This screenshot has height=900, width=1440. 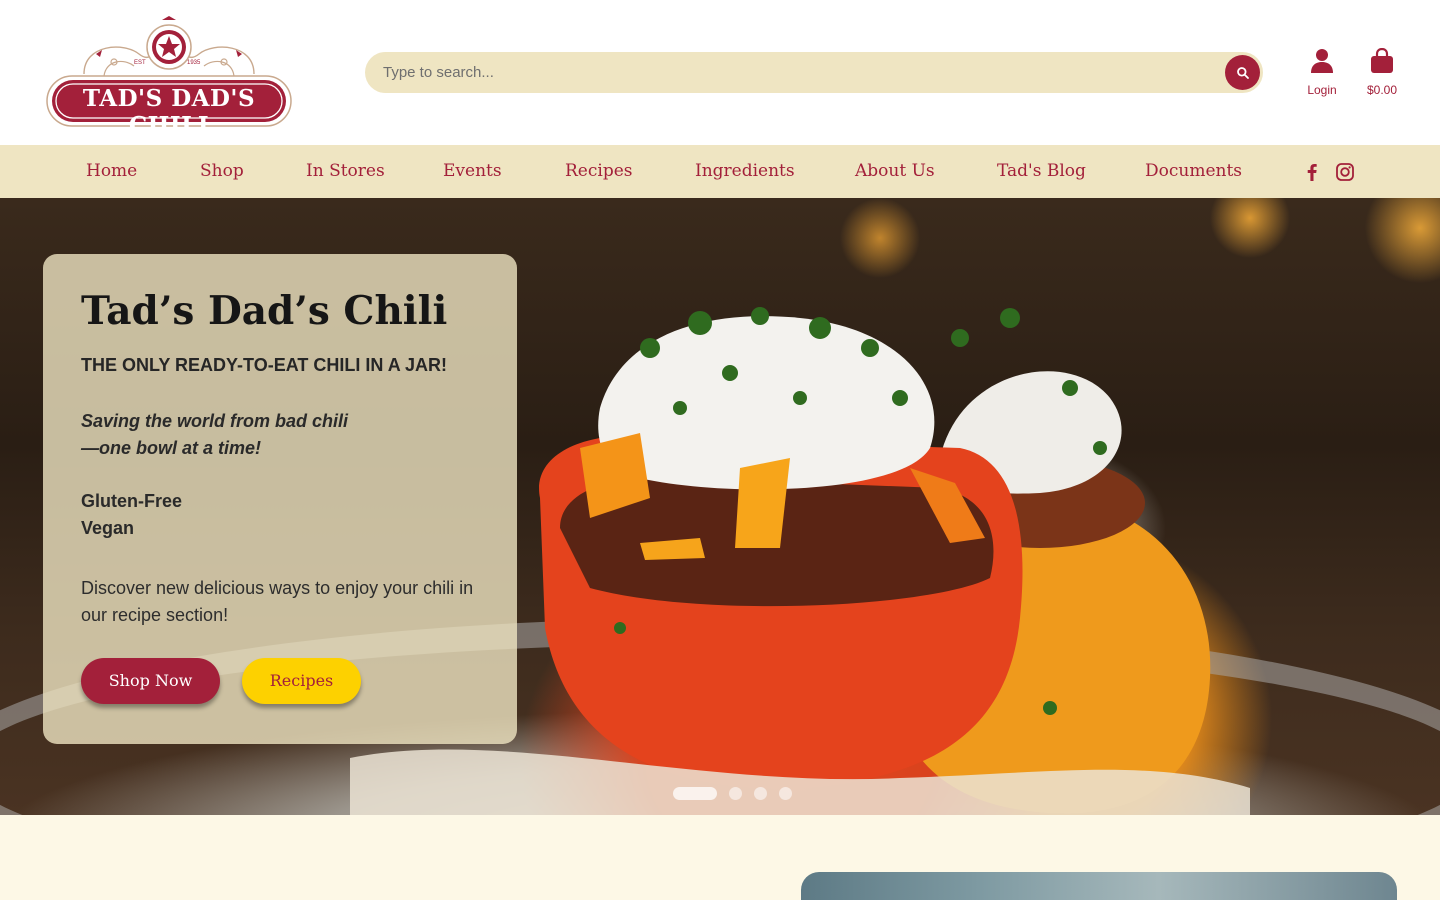 I want to click on featured-image-card, so click(x=1099, y=886).